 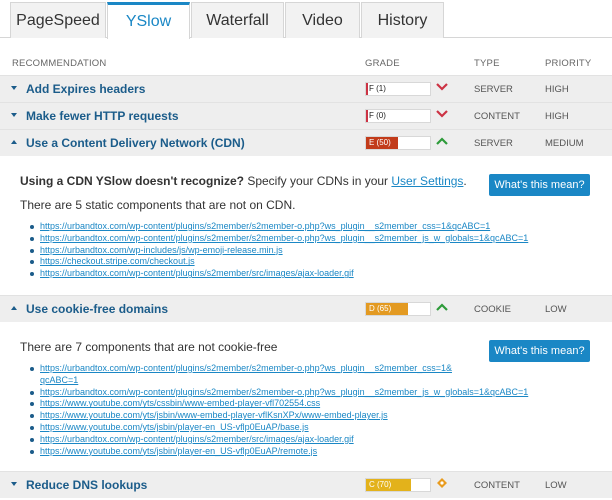 What do you see at coordinates (380, 142) in the screenshot?
I see `grade-label: E (50)` at bounding box center [380, 142].